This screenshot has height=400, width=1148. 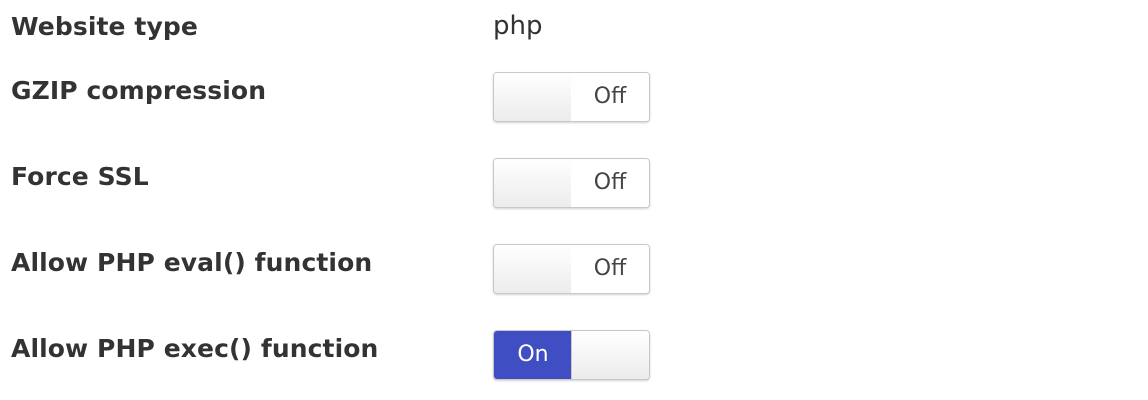 I want to click on php-exec-toggle: On, so click(x=571, y=355).